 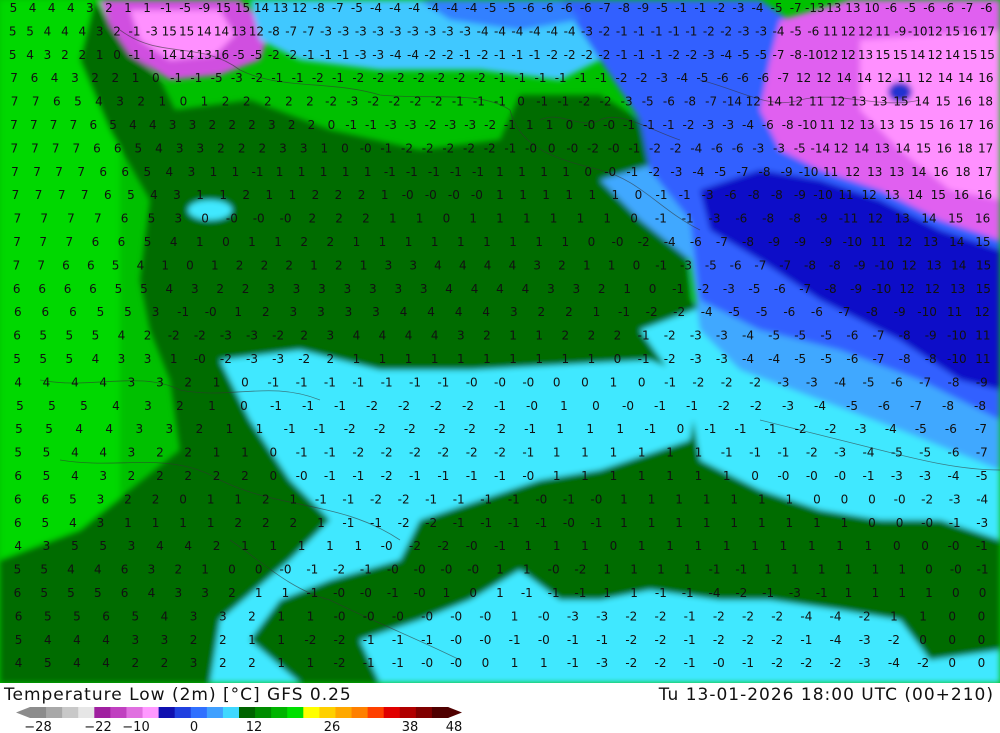 I want to click on temperature-value: 18, so click(x=964, y=148).